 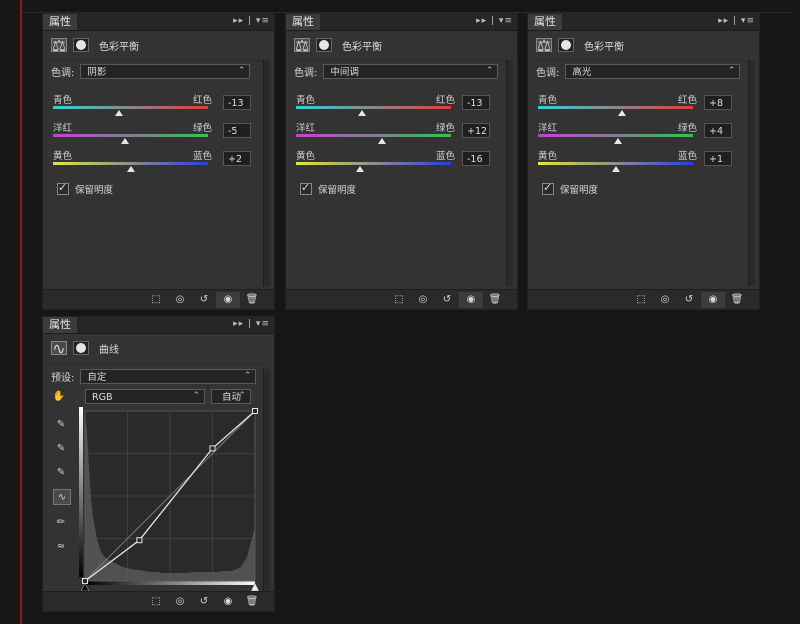 I want to click on draw-curve-pencil-icon: ✏, so click(x=61, y=522).